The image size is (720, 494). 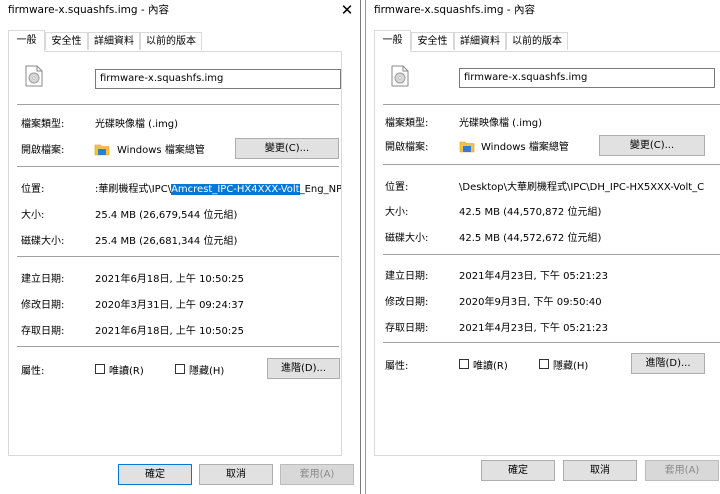 I want to click on accessed-value: 2021年6月18日, 上午 10:50:25, so click(x=169, y=331).